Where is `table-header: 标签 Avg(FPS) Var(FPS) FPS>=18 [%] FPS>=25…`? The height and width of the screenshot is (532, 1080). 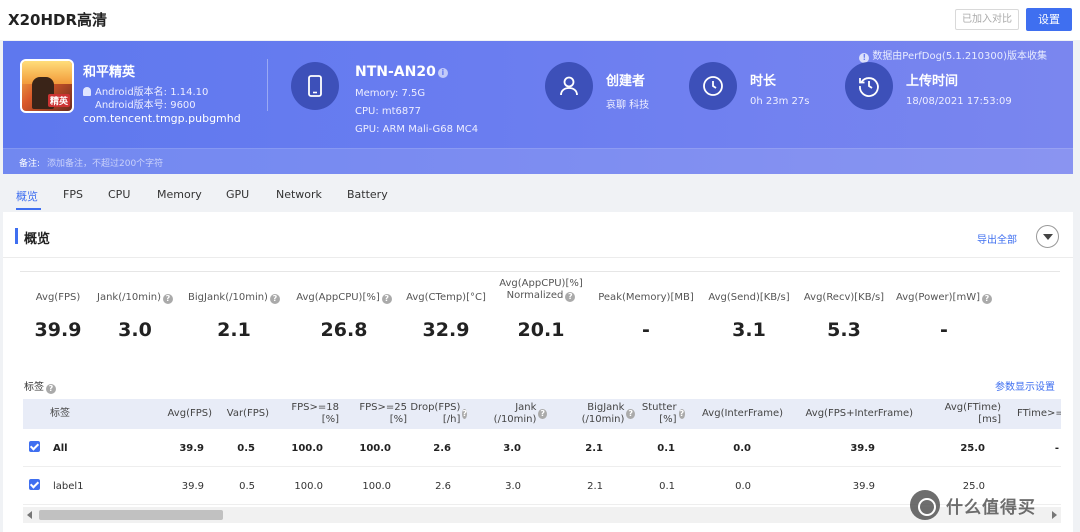
table-header: 标签 Avg(FPS) Var(FPS) FPS>=18 [%] FPS>=25… is located at coordinates (542, 414).